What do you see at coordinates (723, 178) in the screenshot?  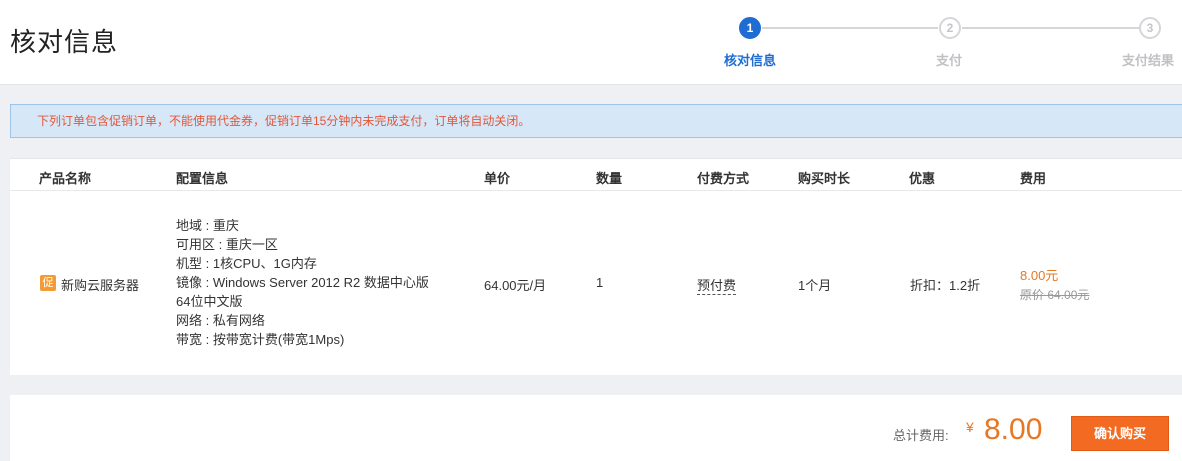 I see `col-payment-method: 付费方式` at bounding box center [723, 178].